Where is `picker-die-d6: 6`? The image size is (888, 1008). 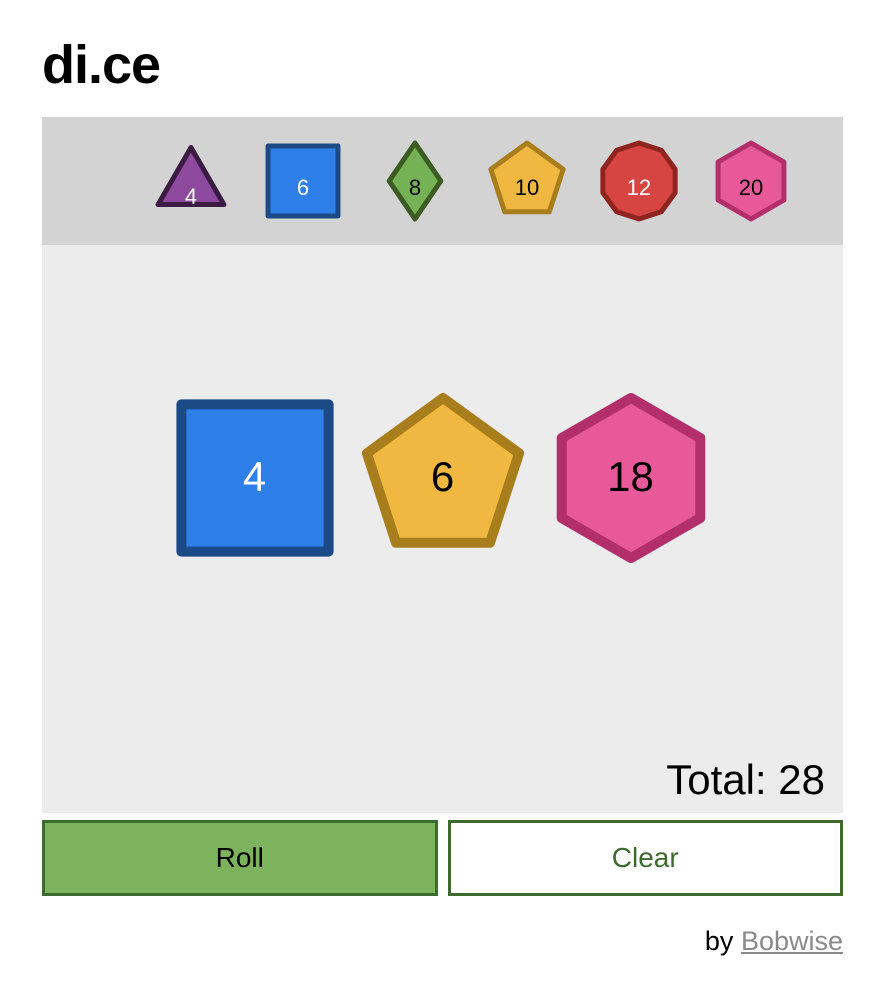
picker-die-d6: 6 is located at coordinates (303, 181).